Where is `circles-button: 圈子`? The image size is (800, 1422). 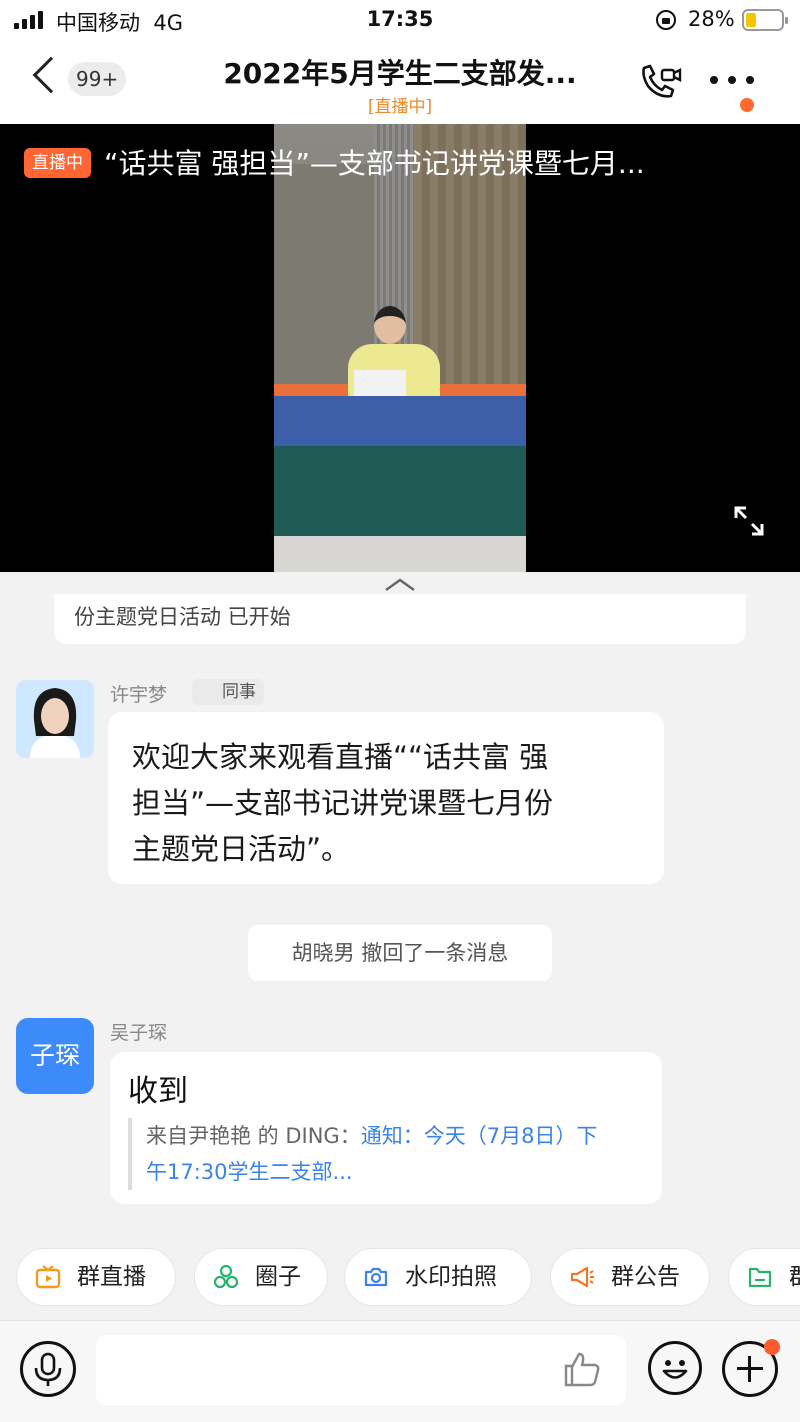 circles-button: 圈子 is located at coordinates (261, 1277).